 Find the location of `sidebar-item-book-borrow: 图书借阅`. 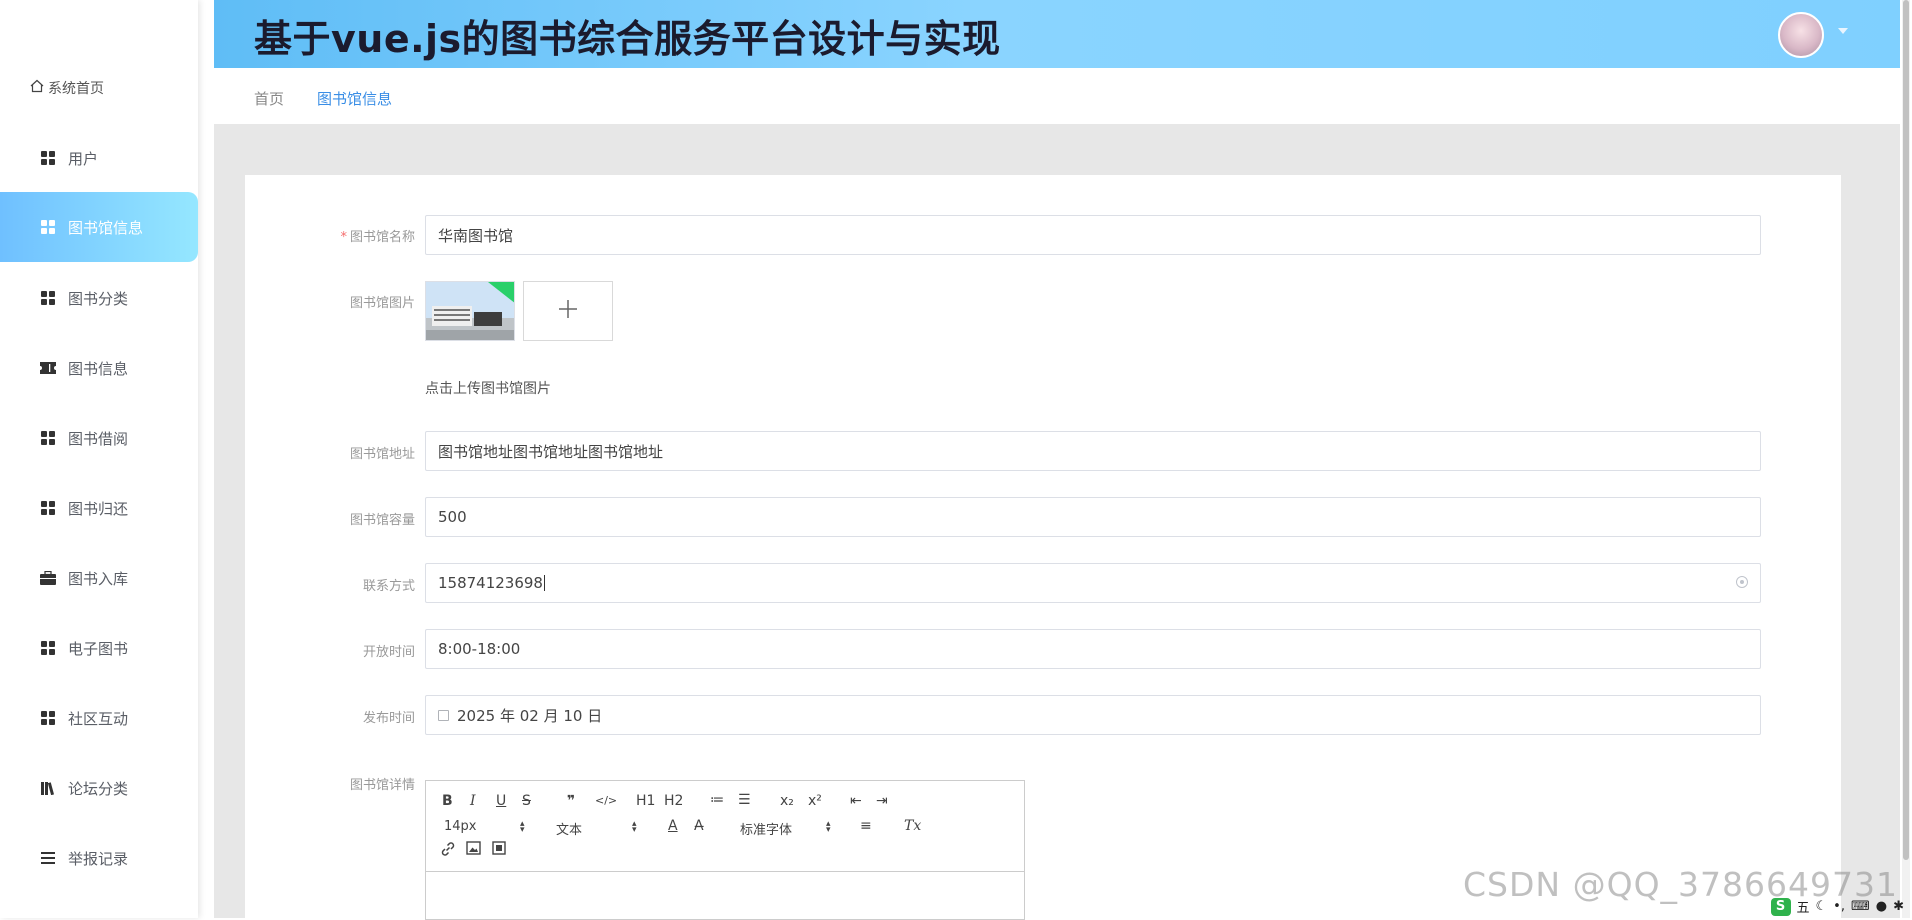

sidebar-item-book-borrow: 图书借阅 is located at coordinates (99, 438).